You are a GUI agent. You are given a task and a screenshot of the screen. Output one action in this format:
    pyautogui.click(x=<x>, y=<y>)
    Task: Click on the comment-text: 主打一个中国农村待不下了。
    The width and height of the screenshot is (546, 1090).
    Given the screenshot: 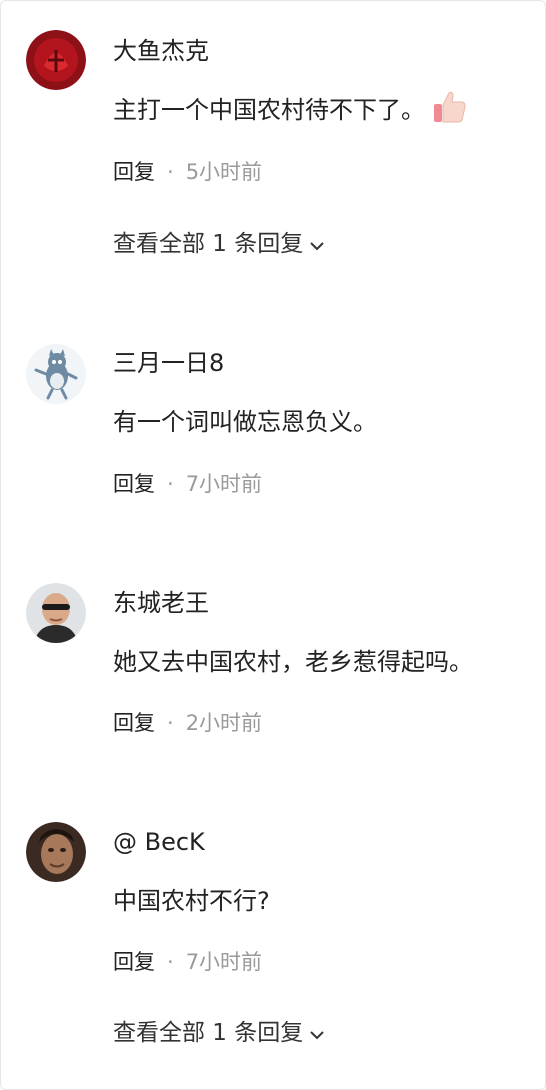 What is the action you would take?
    pyautogui.click(x=290, y=110)
    